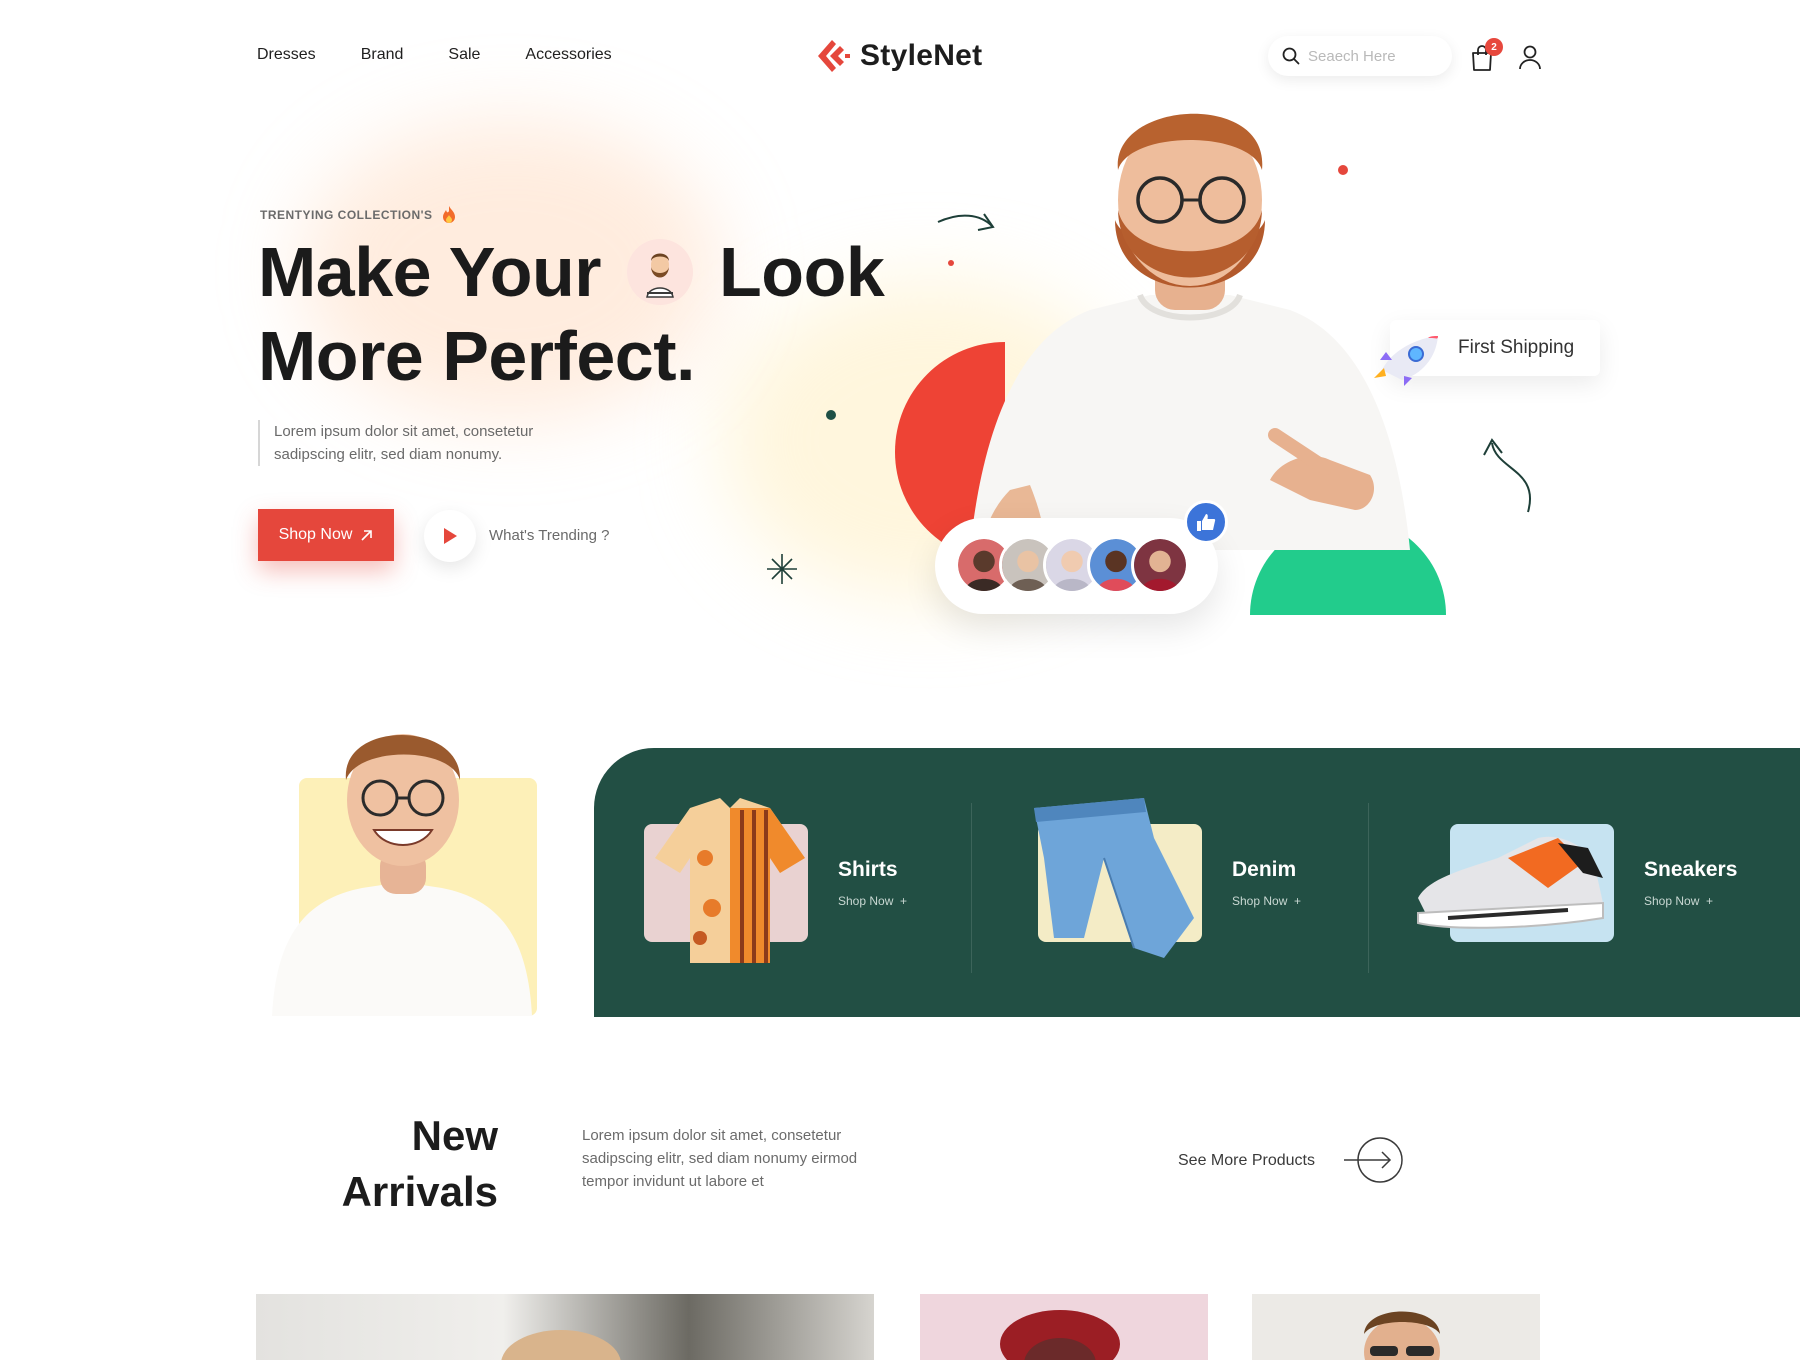  What do you see at coordinates (1516, 347) in the screenshot?
I see `first-shipping-label: First Shipping` at bounding box center [1516, 347].